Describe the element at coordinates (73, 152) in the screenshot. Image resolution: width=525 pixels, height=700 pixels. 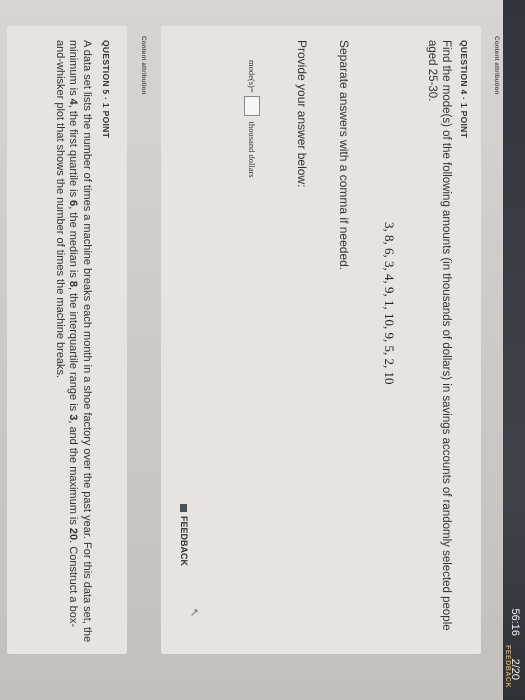
I see `q5-text-2: , the first quartile is` at that location.